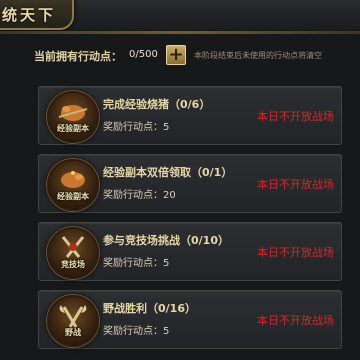  I want to click on task-title: 野战胜利（0/16）, so click(149, 308).